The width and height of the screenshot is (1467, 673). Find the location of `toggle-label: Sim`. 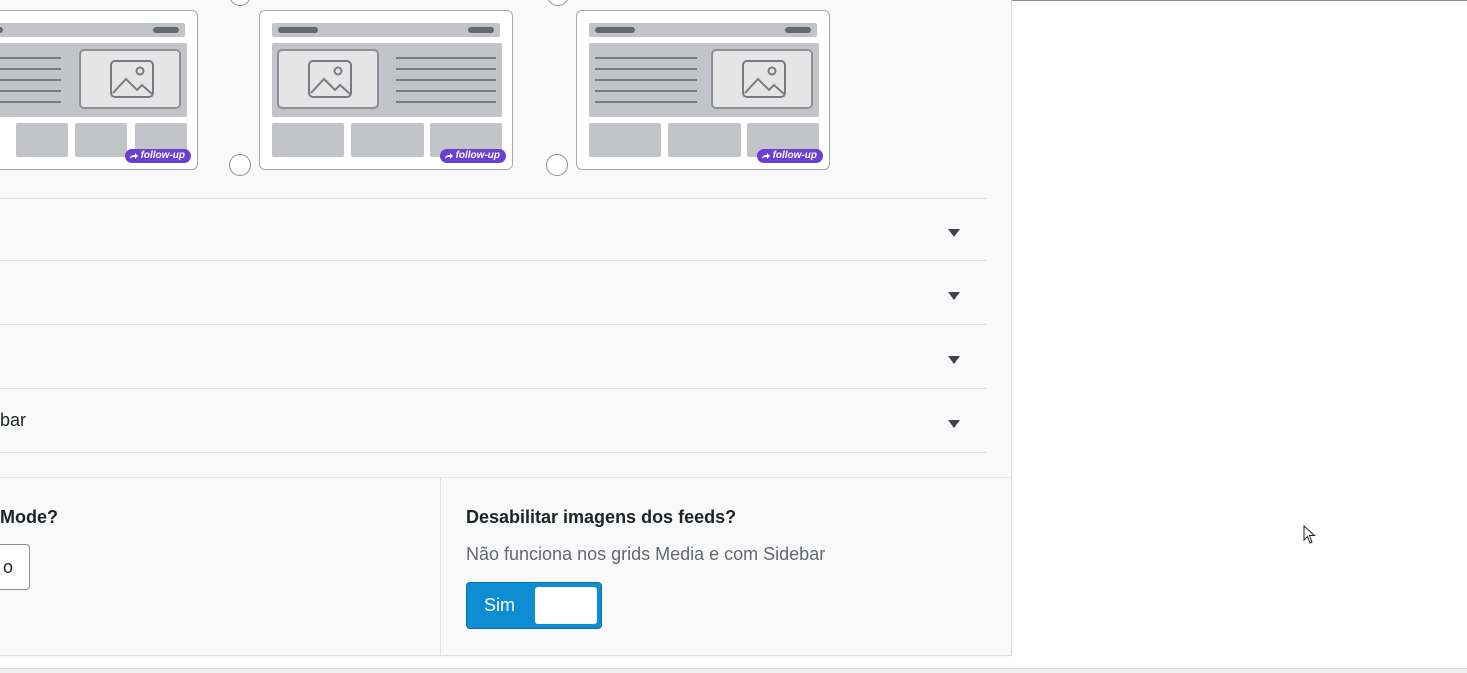

toggle-label: Sim is located at coordinates (499, 605).